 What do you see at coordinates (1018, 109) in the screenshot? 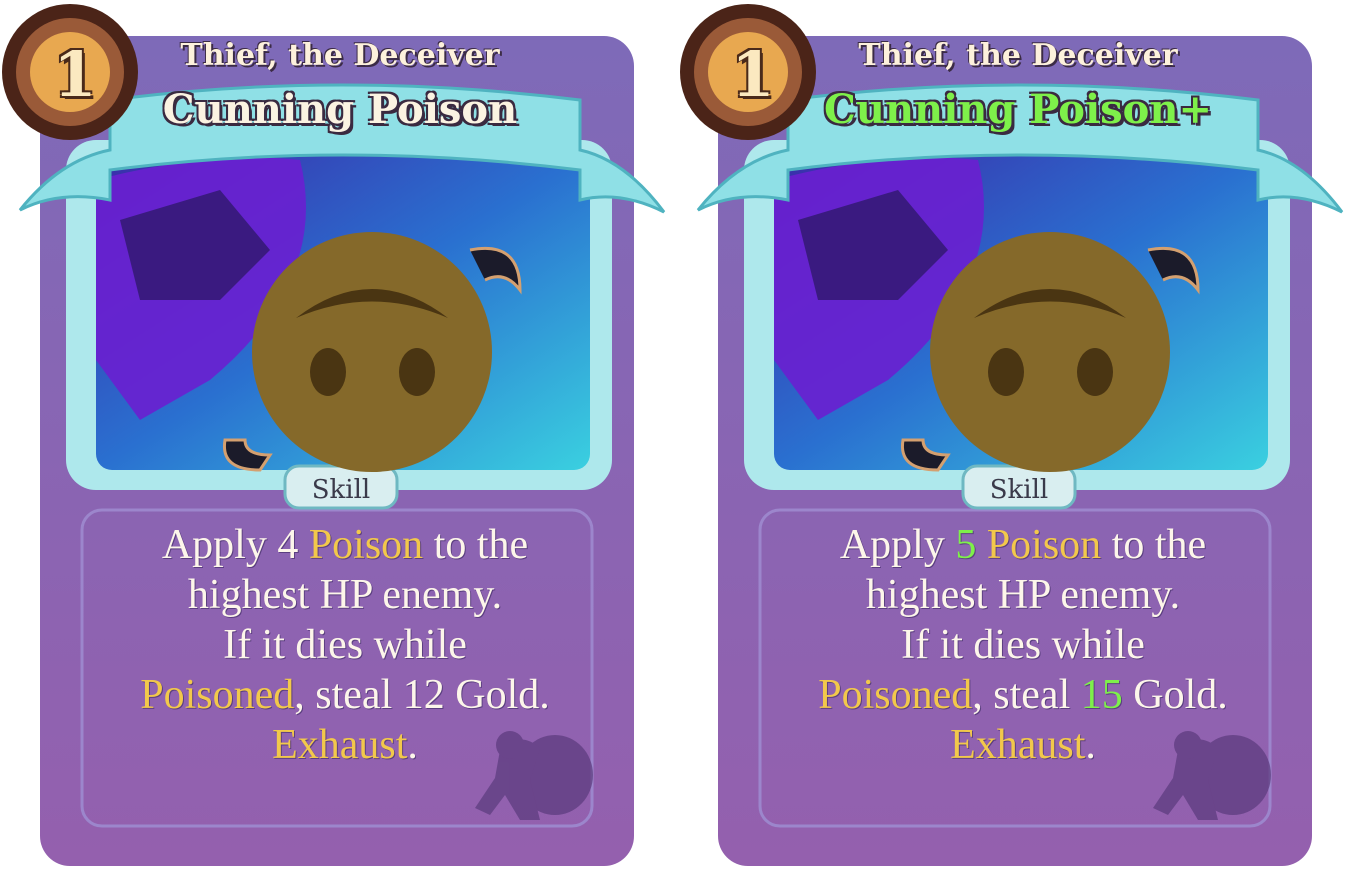
I see `card-title: Cunning Poison+` at bounding box center [1018, 109].